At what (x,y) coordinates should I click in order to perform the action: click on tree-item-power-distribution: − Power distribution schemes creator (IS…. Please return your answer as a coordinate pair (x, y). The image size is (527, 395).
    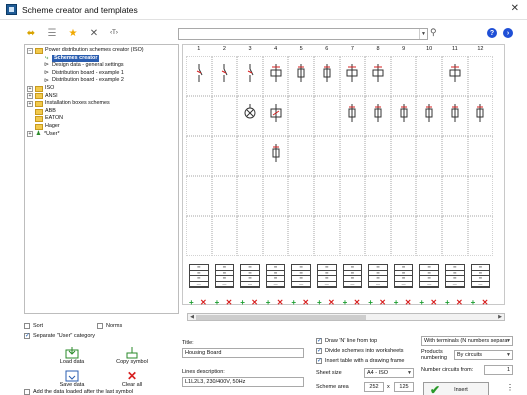
    Looking at the image, I should click on (101, 51).